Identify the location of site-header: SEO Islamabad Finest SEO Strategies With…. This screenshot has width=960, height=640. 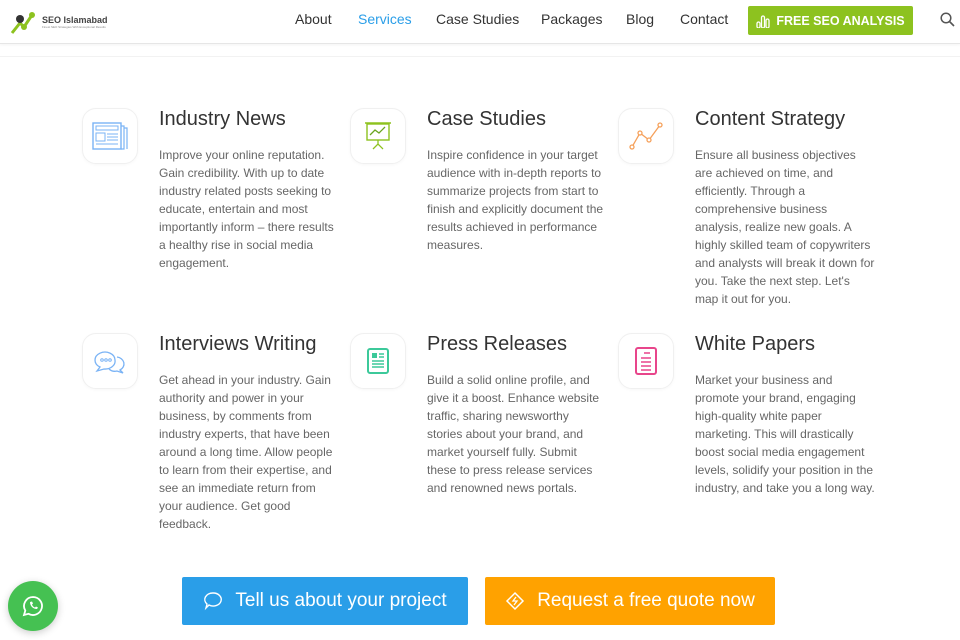
(480, 22).